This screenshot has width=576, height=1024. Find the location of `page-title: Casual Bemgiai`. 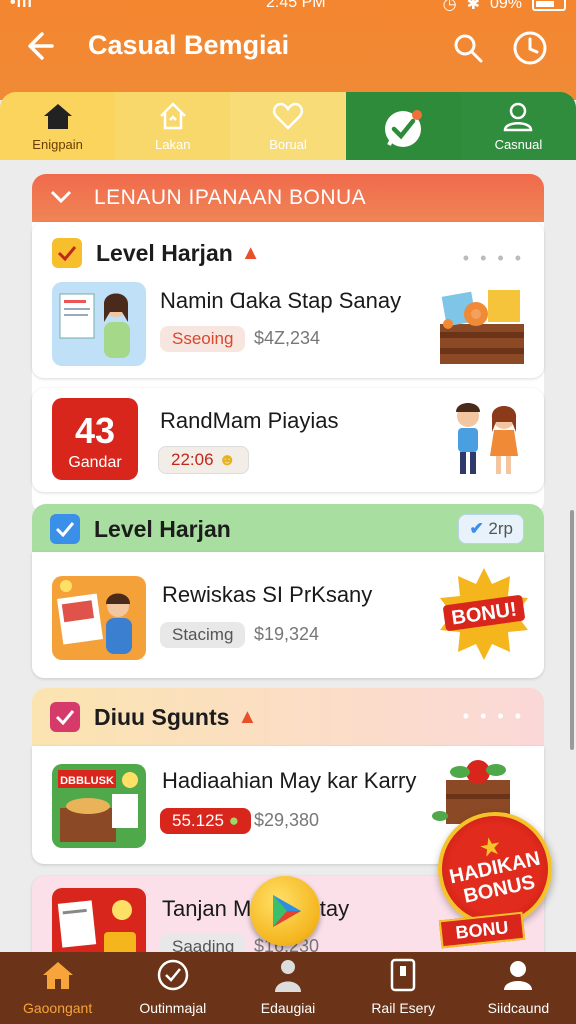

page-title: Casual Bemgiai is located at coordinates (189, 45).